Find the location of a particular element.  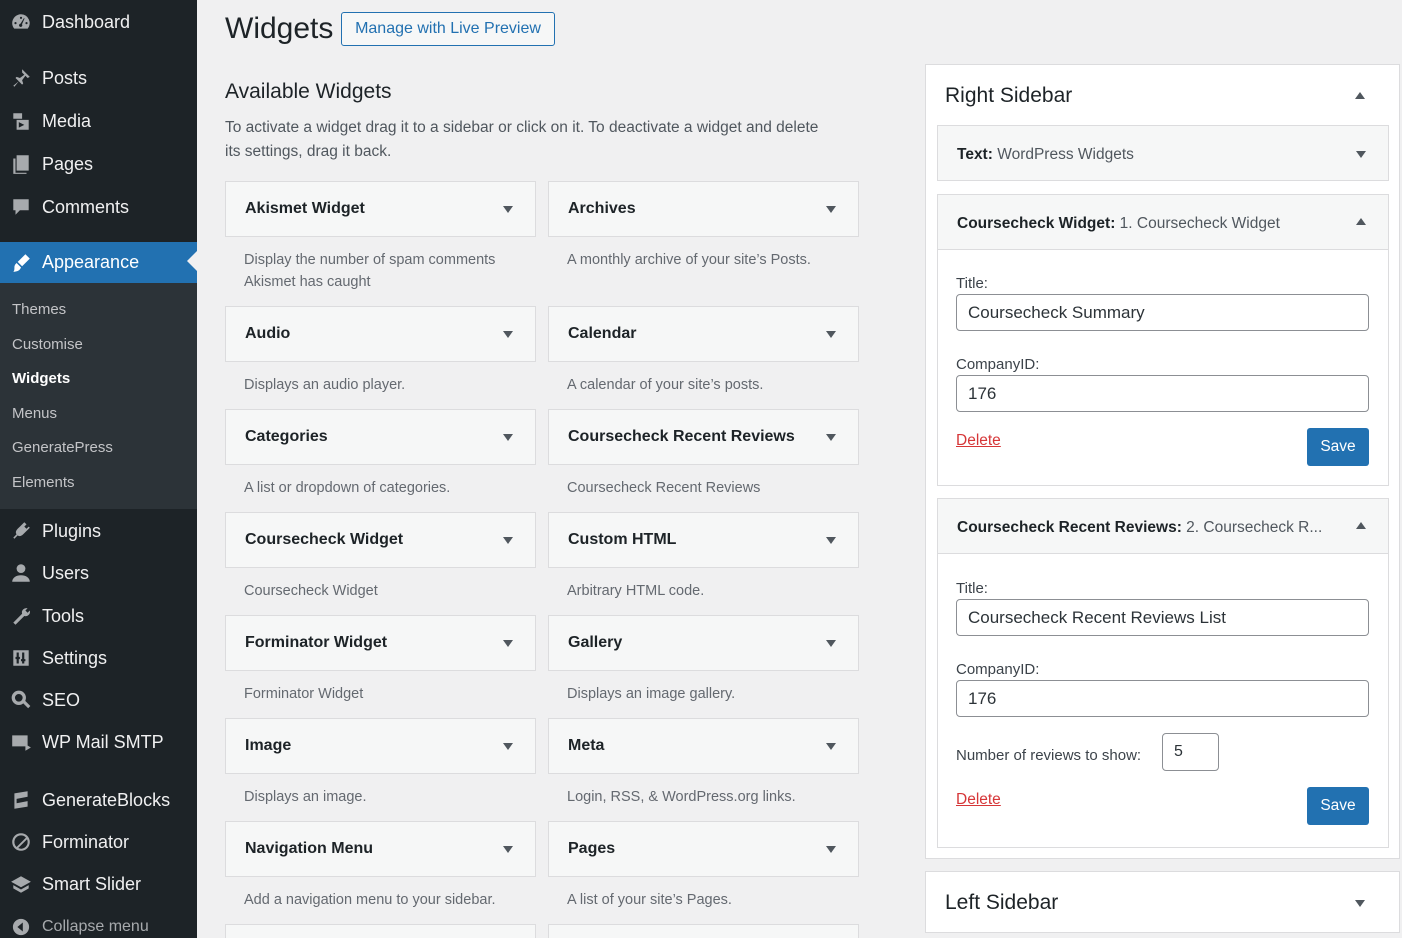

wrench-icon is located at coordinates (21, 616).